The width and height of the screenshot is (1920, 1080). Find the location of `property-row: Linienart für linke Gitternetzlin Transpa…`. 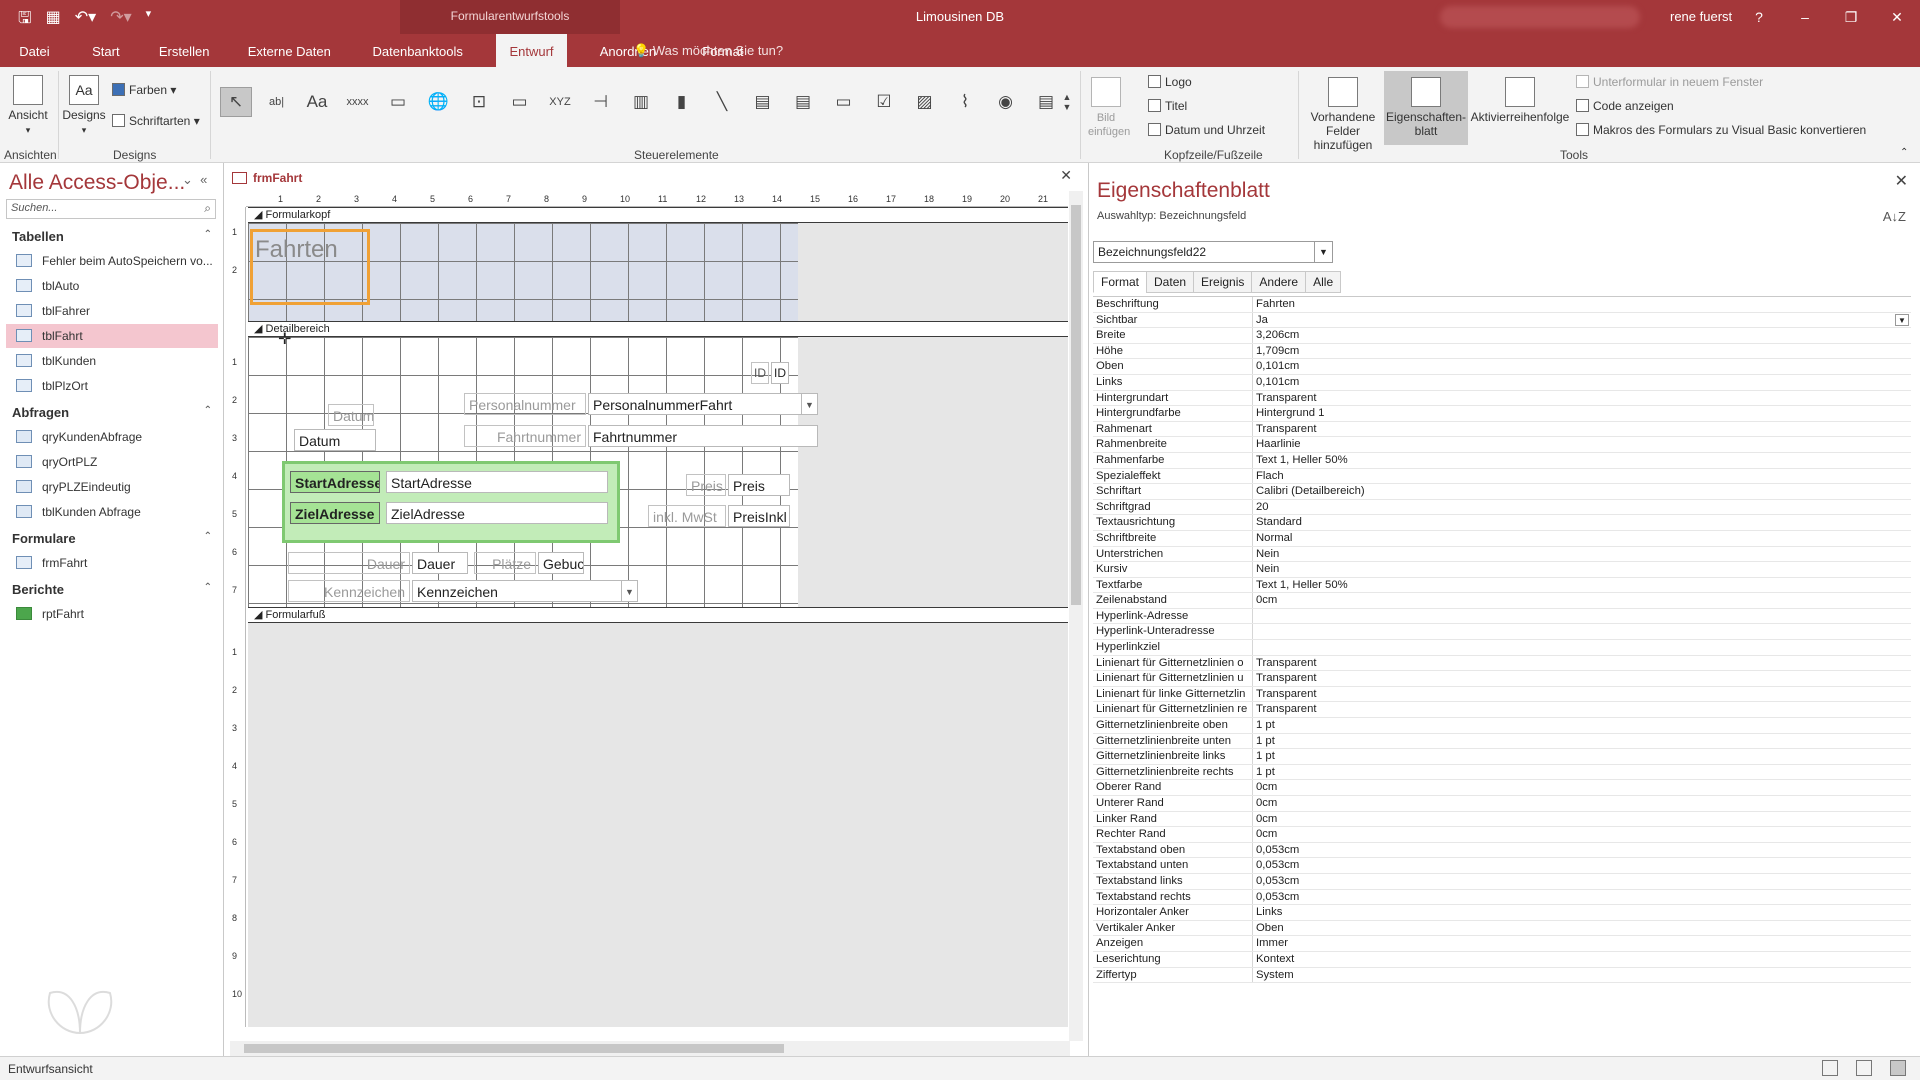

property-row: Linienart für linke Gitternetzlin Transpa… is located at coordinates (1502, 694).